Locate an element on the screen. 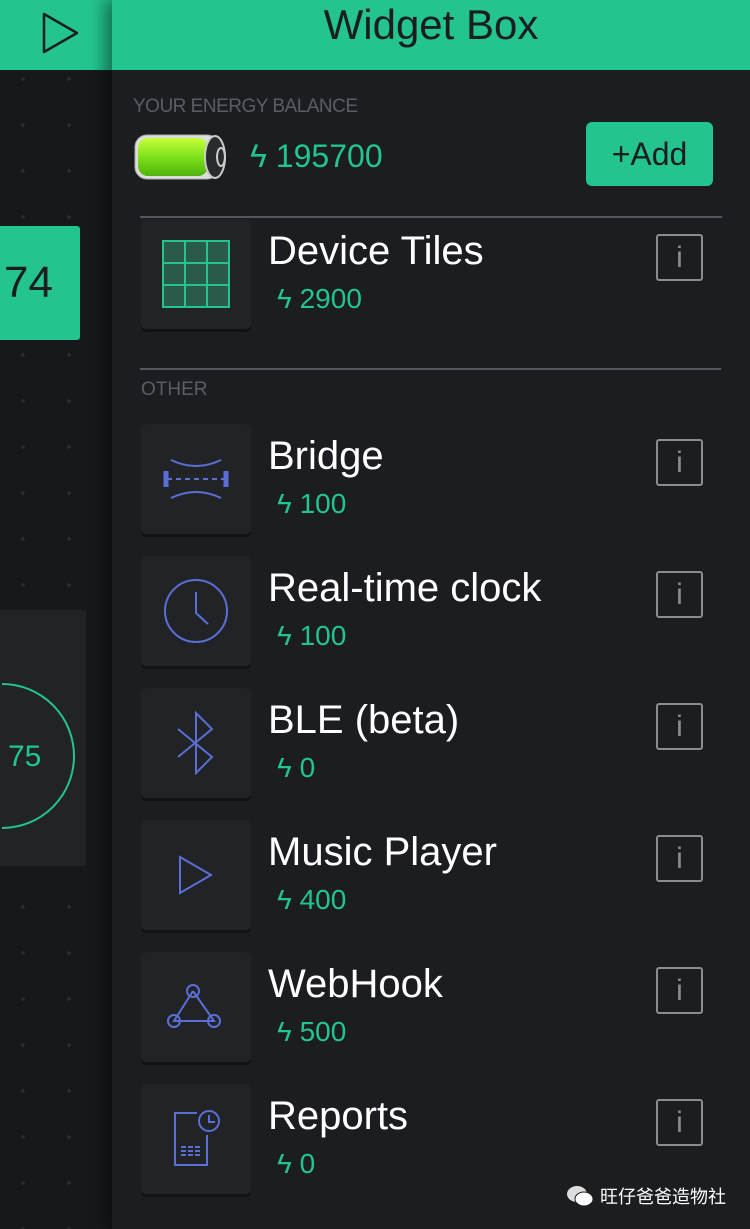 This screenshot has height=1229, width=750. energy-balance-value: ϟ 195700 is located at coordinates (316, 156).